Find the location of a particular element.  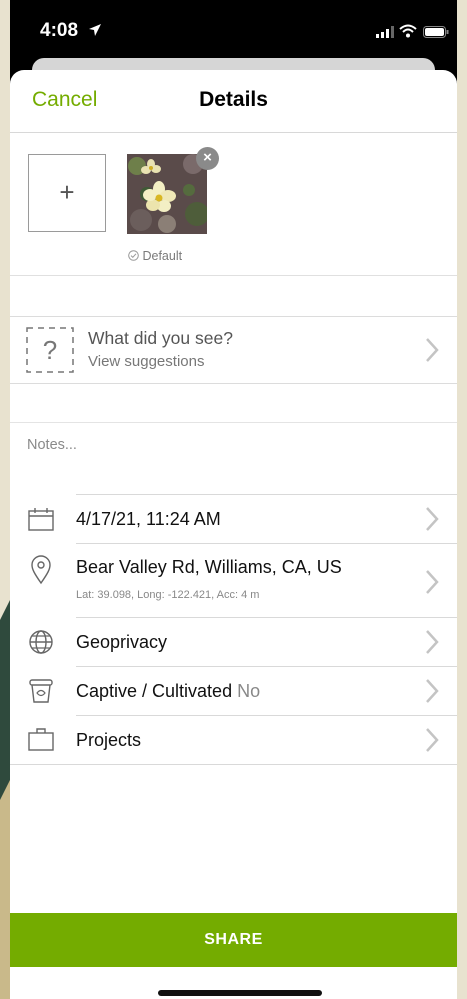

location-pin-icon is located at coordinates (41, 570).